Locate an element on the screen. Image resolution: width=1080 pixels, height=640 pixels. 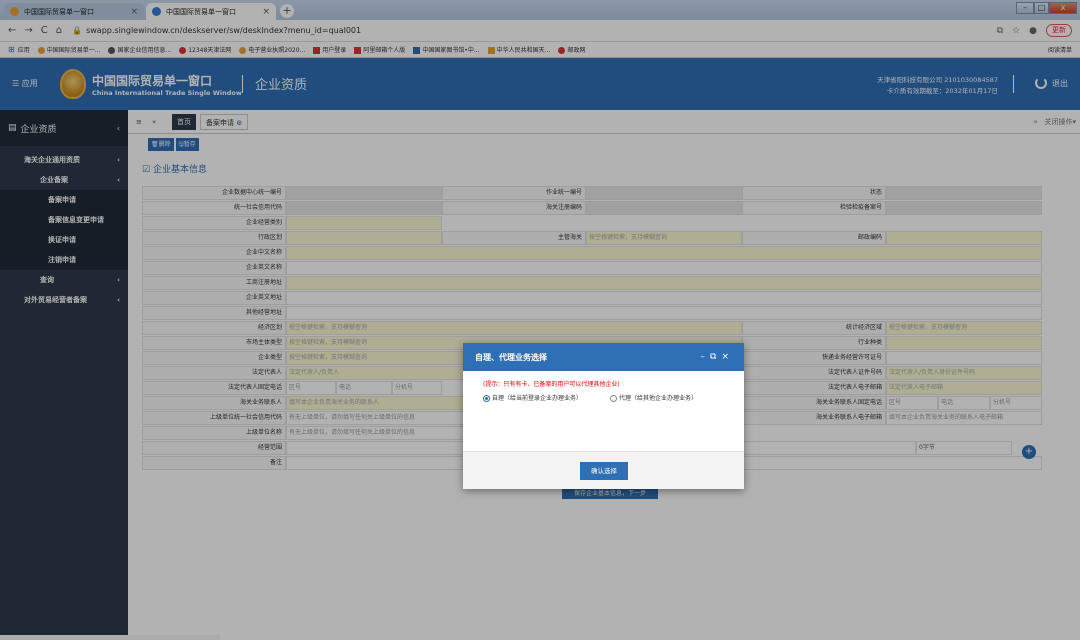
radio-icon is located at coordinates (614, 398).